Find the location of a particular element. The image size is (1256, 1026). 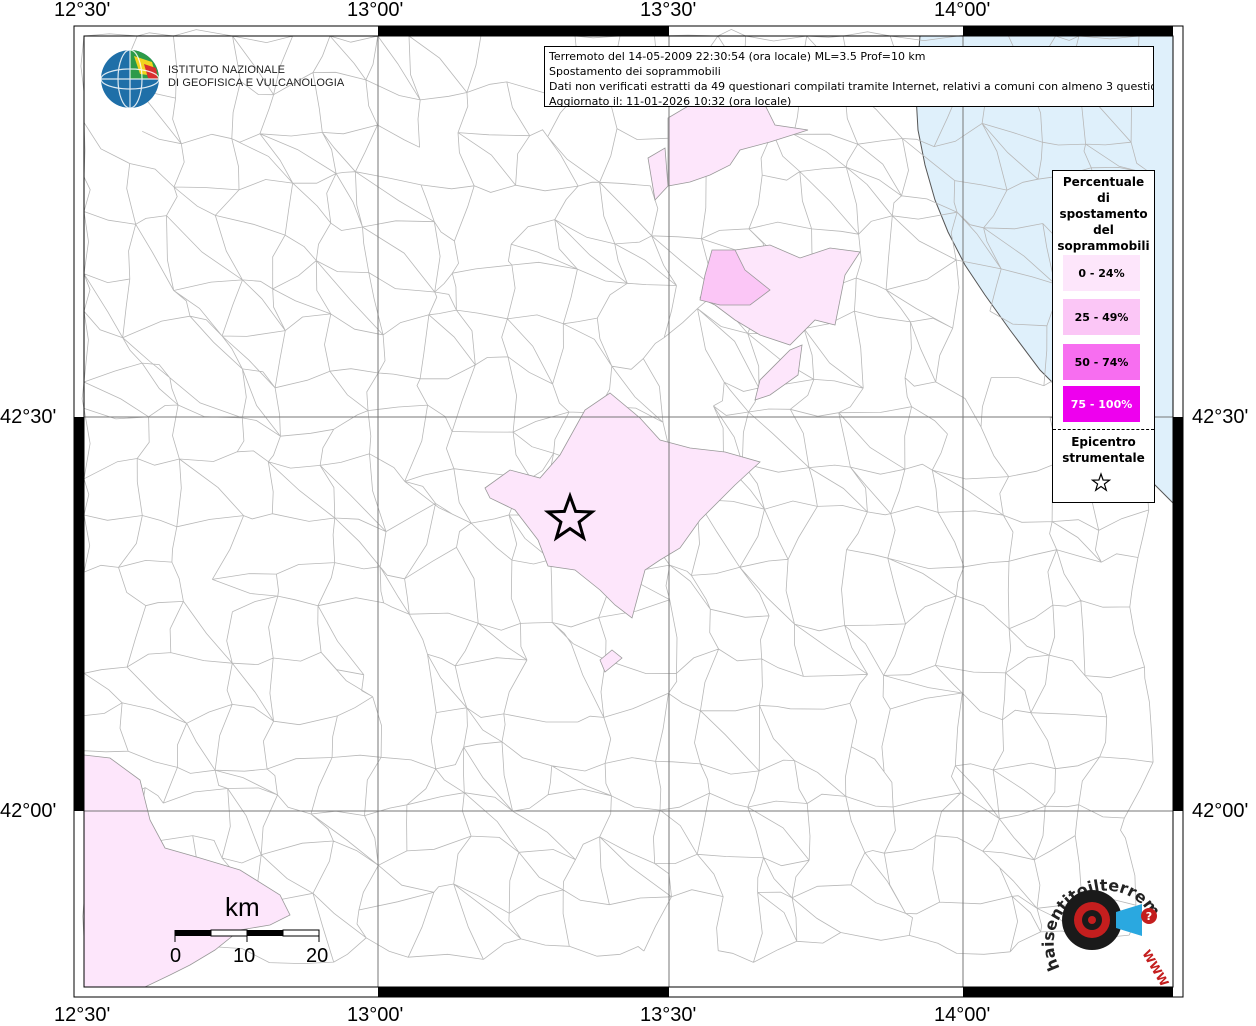

legend-class-2: 25 - 49% is located at coordinates (1101, 317).